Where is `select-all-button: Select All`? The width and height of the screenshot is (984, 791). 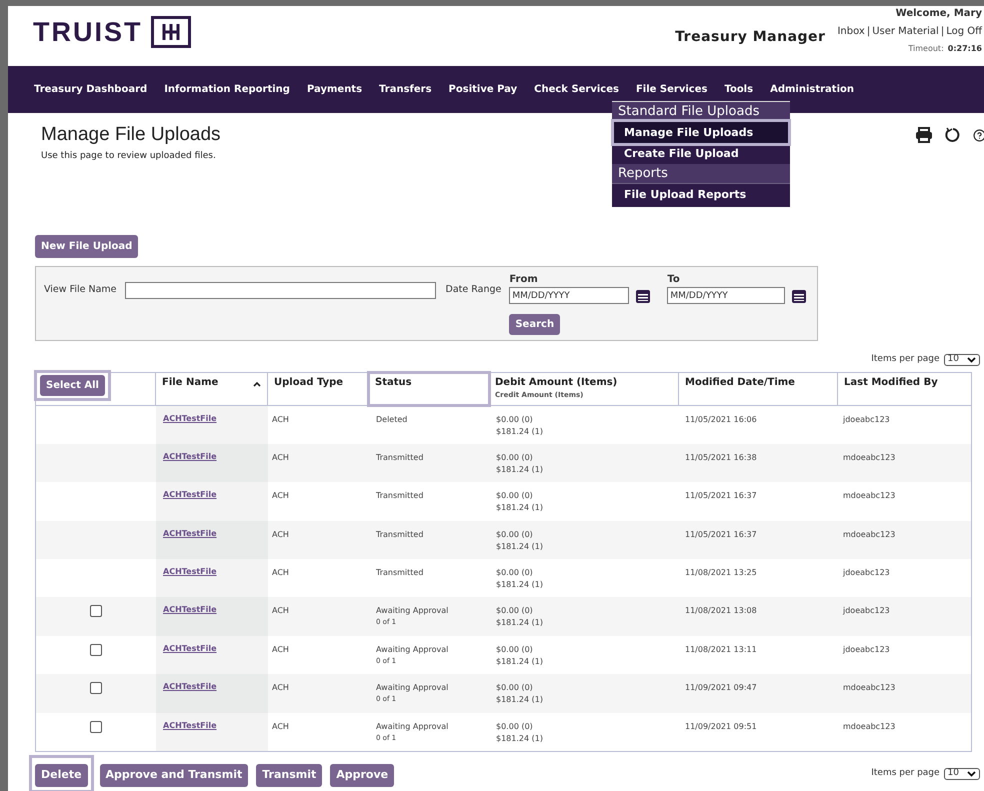
select-all-button: Select All is located at coordinates (72, 385).